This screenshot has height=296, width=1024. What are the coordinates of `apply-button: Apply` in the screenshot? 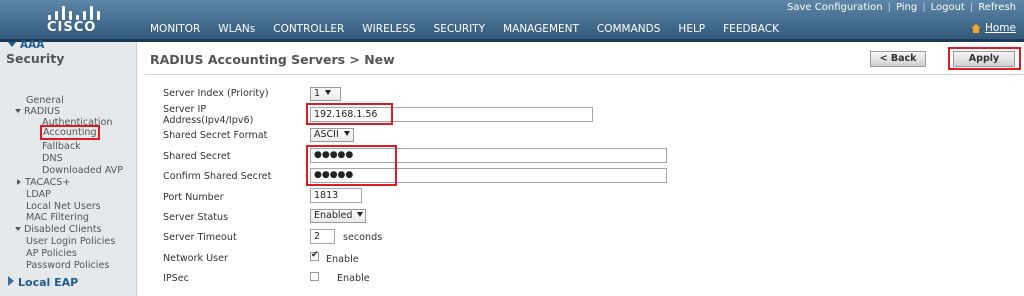 It's located at (984, 59).